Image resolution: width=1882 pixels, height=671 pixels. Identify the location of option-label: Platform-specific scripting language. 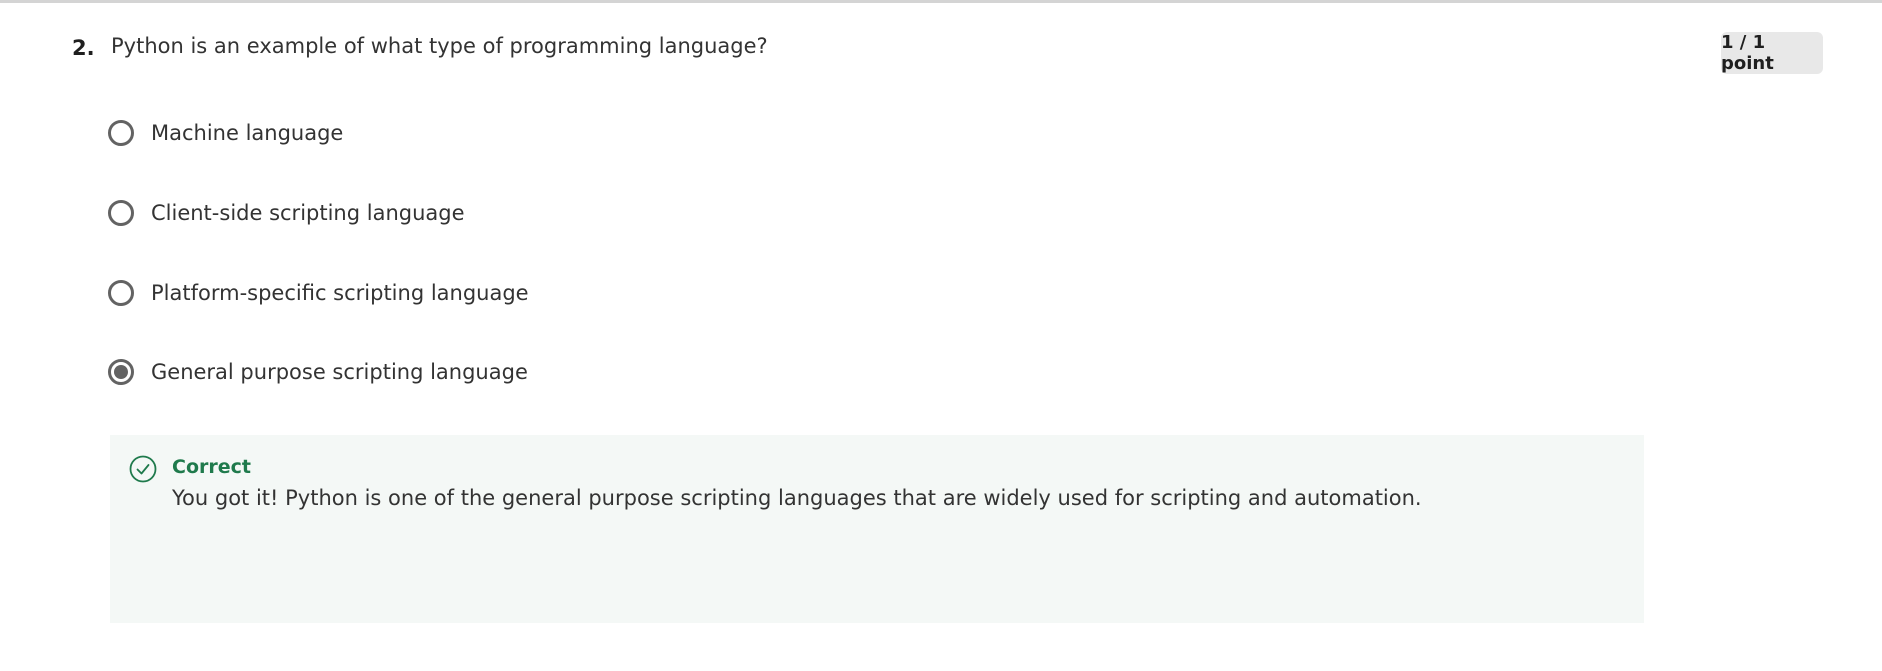
(340, 293).